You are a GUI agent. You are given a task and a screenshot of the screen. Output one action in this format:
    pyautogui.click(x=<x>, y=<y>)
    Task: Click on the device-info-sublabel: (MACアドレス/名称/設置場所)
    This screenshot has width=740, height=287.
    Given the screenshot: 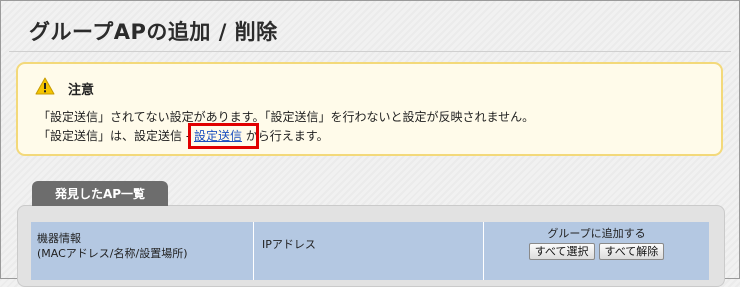 What is the action you would take?
    pyautogui.click(x=112, y=253)
    